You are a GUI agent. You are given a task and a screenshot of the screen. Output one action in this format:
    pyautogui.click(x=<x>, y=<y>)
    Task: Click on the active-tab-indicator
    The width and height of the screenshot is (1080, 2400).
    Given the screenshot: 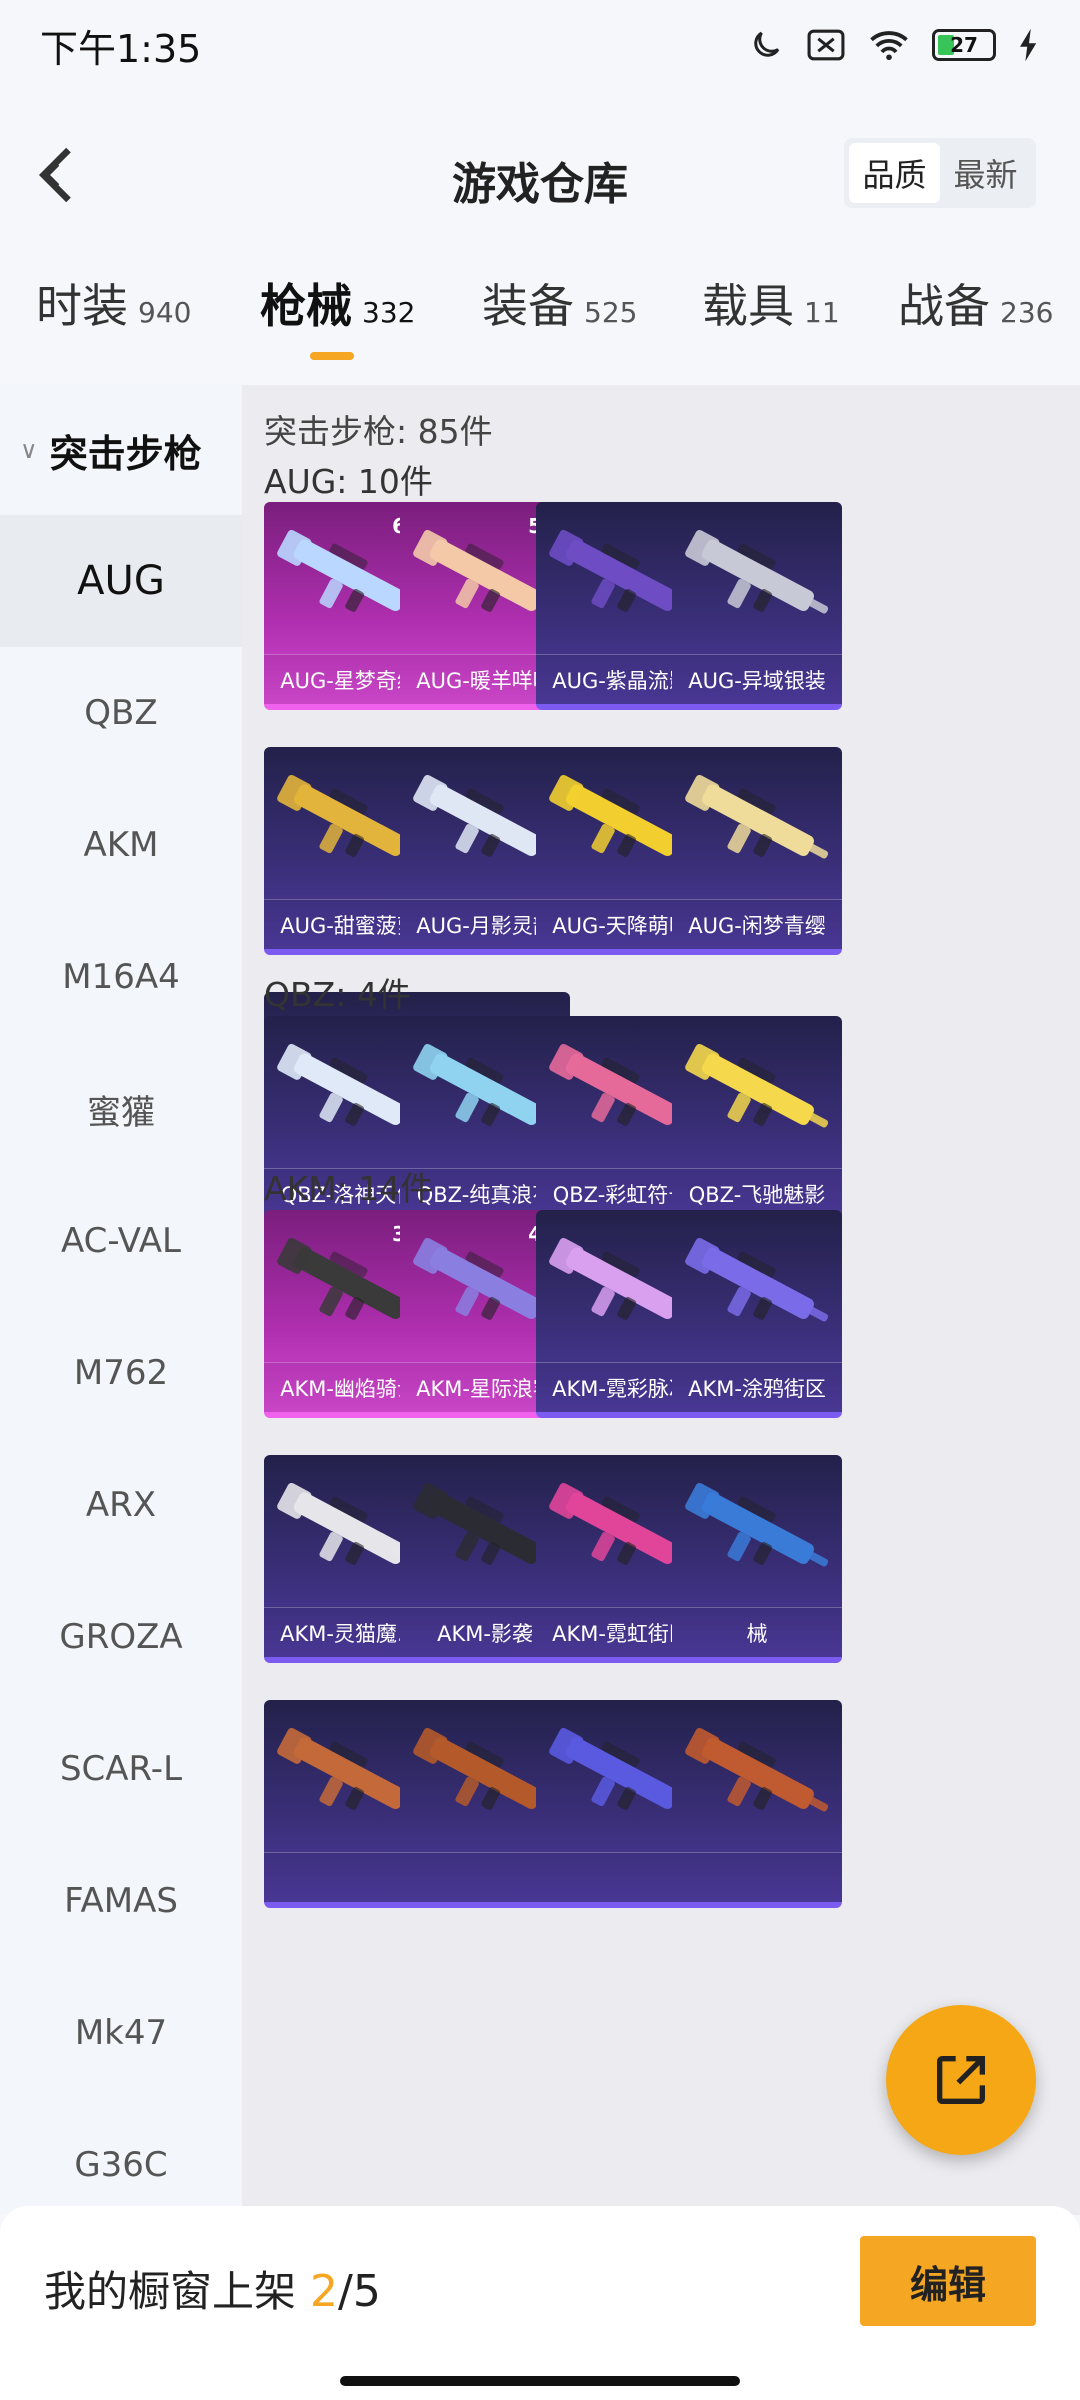 What is the action you would take?
    pyautogui.click(x=332, y=356)
    